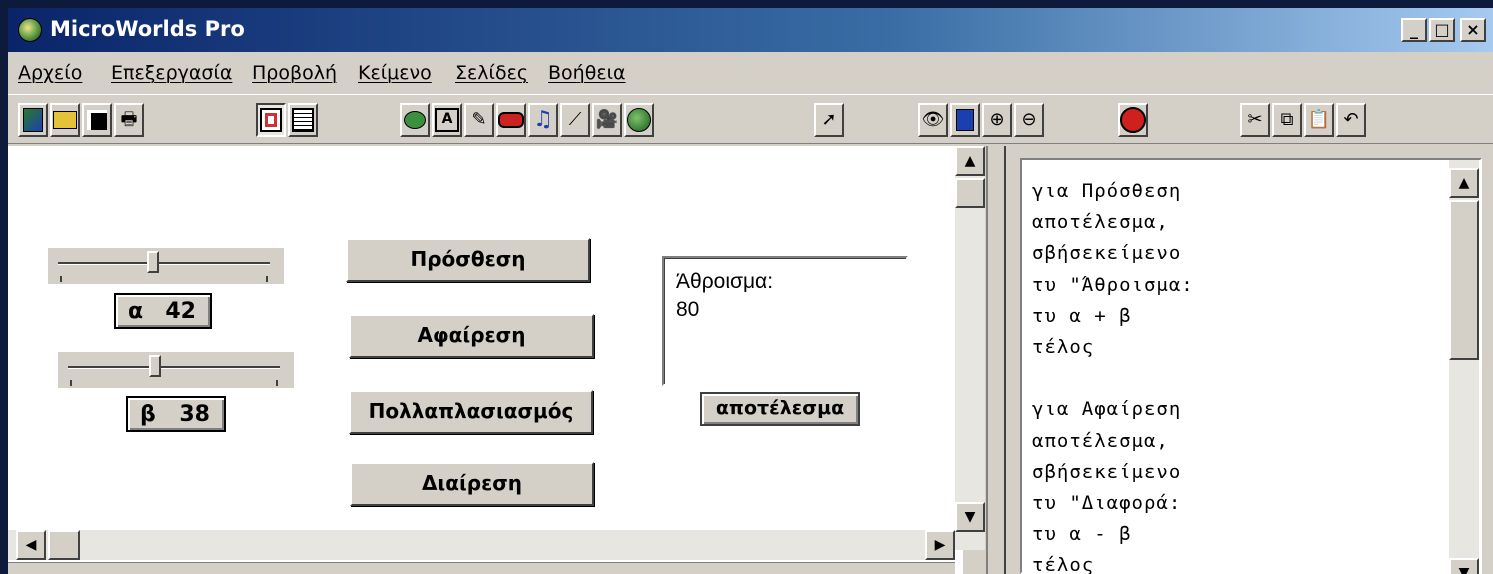 The image size is (1493, 574). I want to click on pointer-icon: ➚, so click(829, 120).